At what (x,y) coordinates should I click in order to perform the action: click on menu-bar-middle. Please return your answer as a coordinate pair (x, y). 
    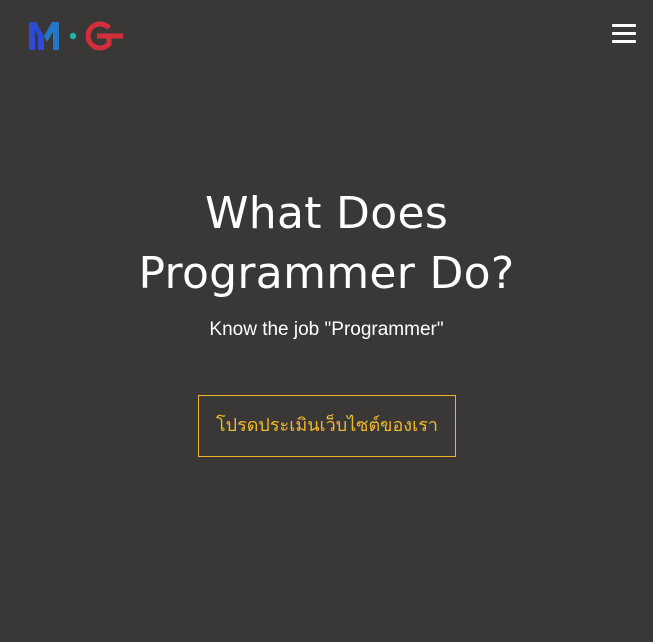
    Looking at the image, I should click on (624, 33).